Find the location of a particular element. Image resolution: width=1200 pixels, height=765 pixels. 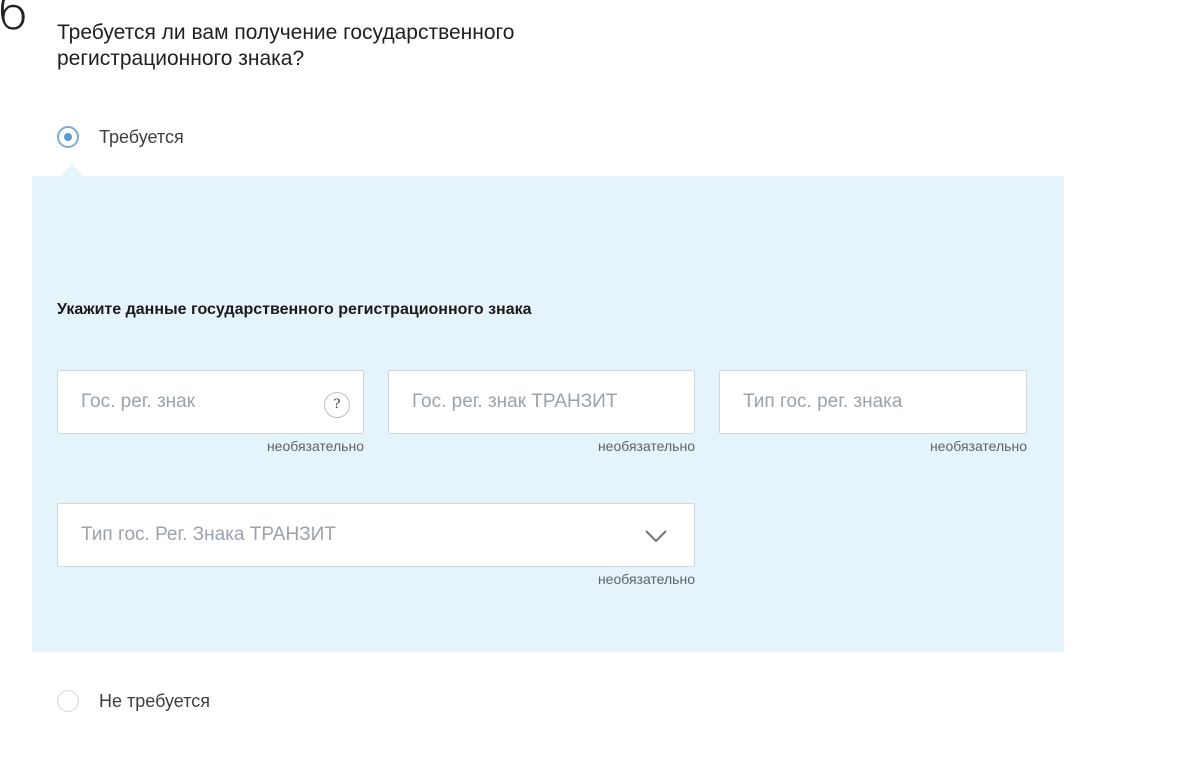

select-placeholder: Тип гос. Рег. Знака ТРАНЗИТ is located at coordinates (208, 534).